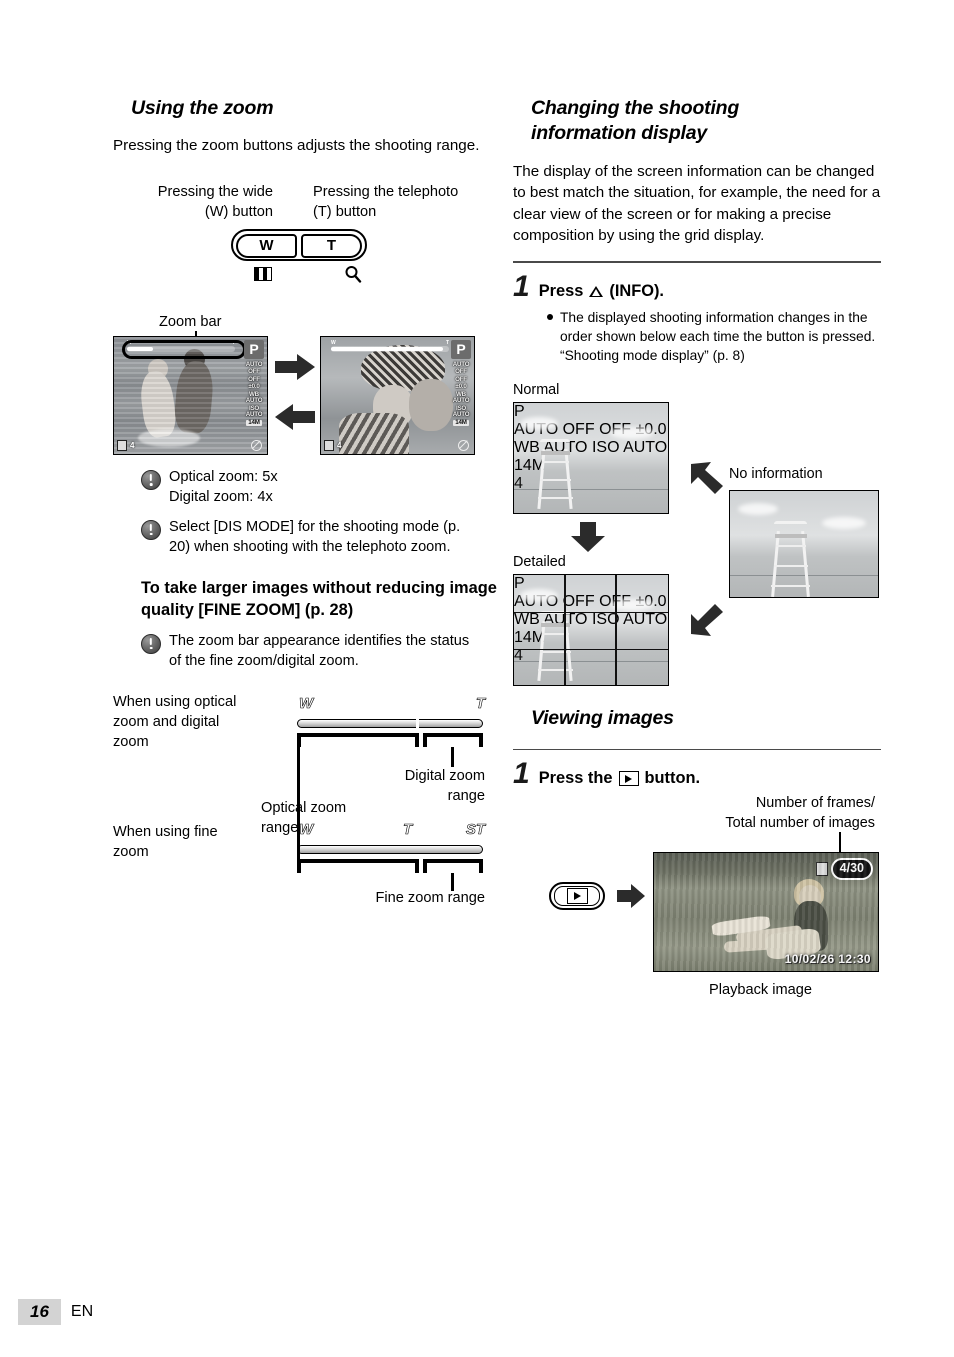 Image resolution: width=954 pixels, height=1357 pixels. Describe the element at coordinates (215, 201) in the screenshot. I see `wide-button-caption: Pressing the wide (W) button` at that location.